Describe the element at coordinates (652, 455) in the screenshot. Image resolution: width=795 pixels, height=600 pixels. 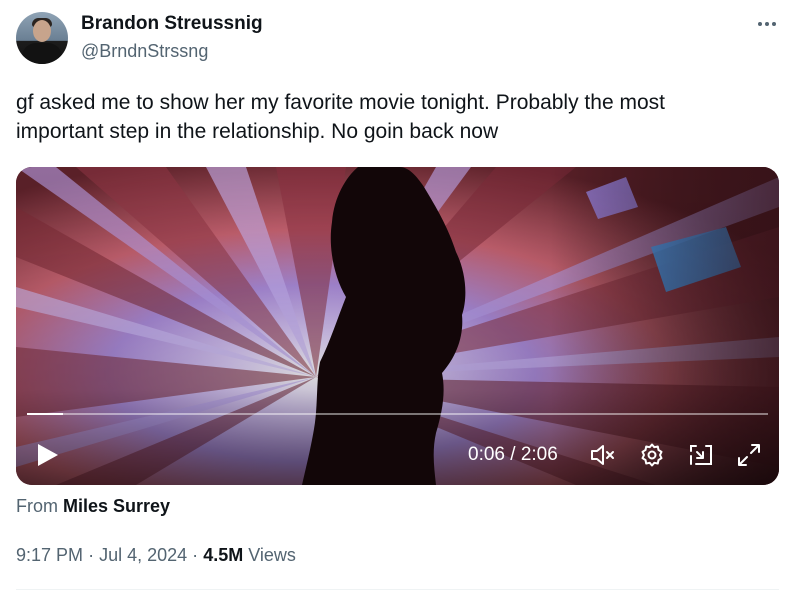
I see `settings-gear-icon` at that location.